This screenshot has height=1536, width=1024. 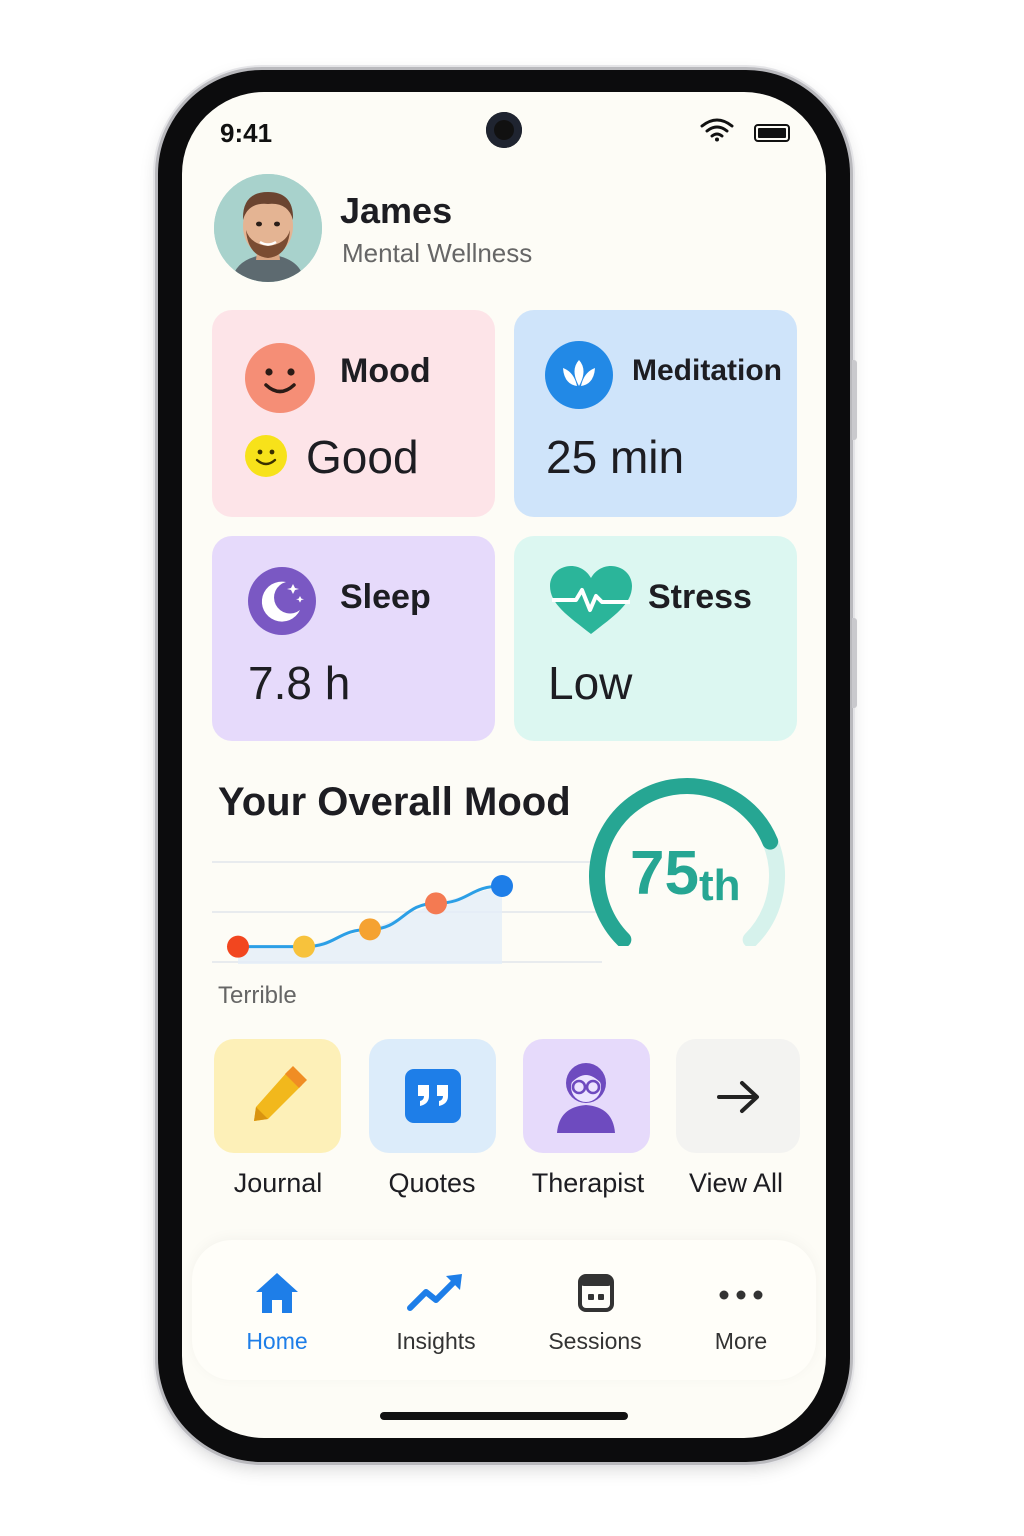 What do you see at coordinates (266, 456) in the screenshot?
I see `smiley-icon` at bounding box center [266, 456].